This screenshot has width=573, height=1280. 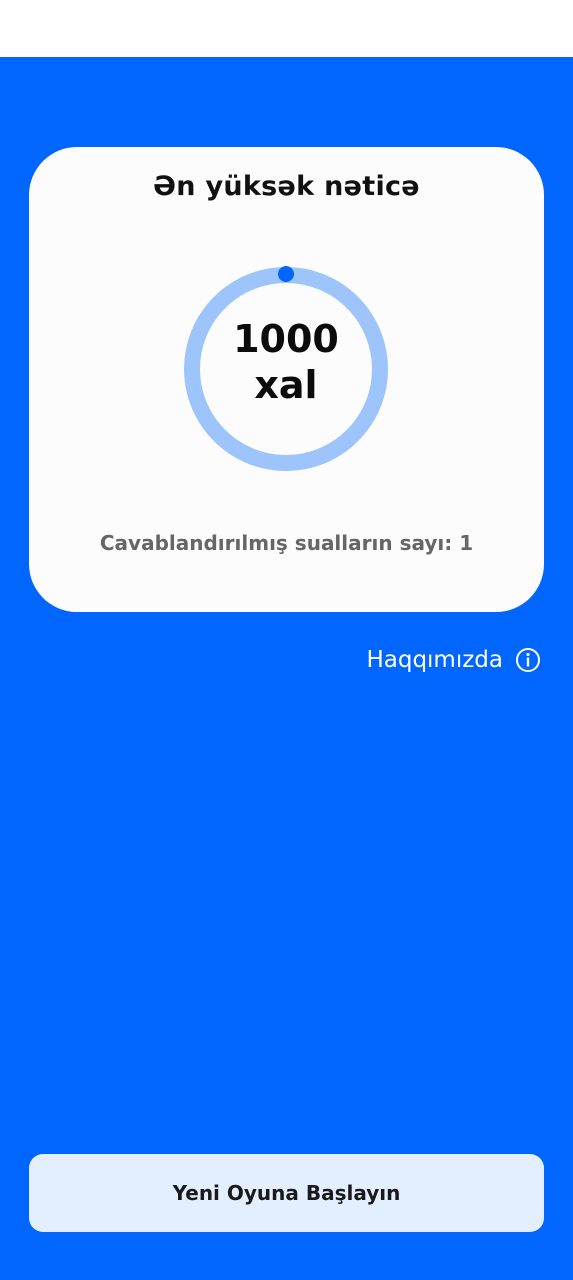 I want to click on start-new-game-button: Yeni Oyuna Başlayın, so click(x=286, y=1193).